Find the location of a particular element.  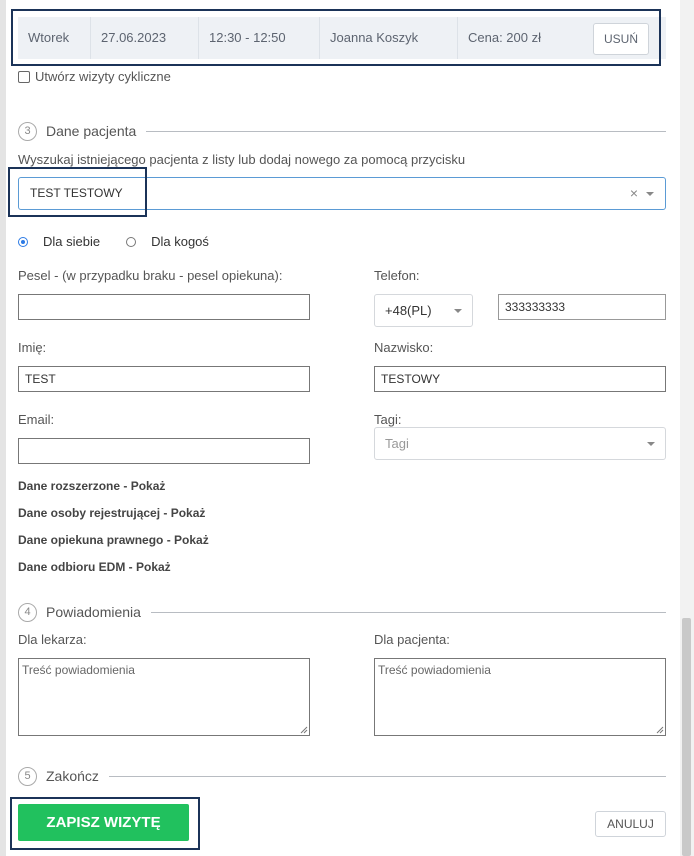

tags-label: Tagi: is located at coordinates (388, 419).